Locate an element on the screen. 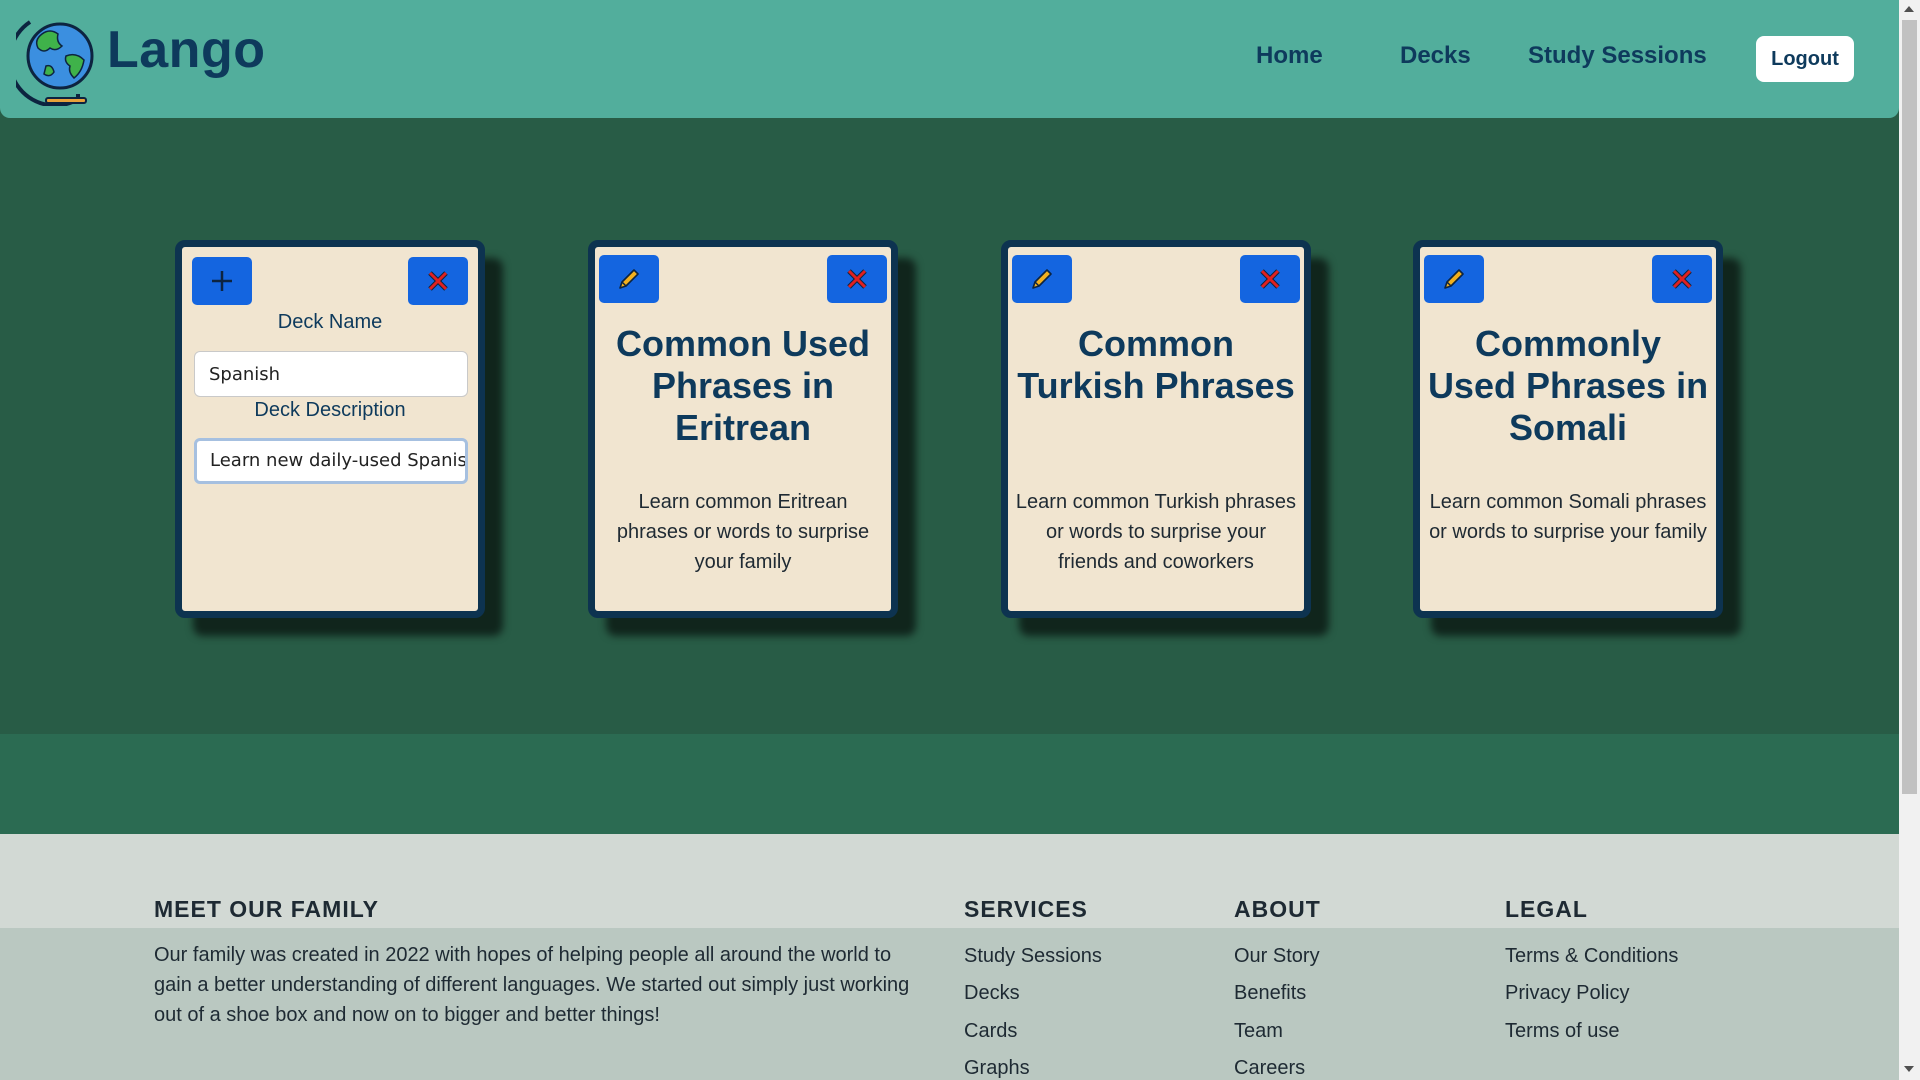 The height and width of the screenshot is (1080, 1920). footer-services-heading: SERVICES is located at coordinates (1026, 909).